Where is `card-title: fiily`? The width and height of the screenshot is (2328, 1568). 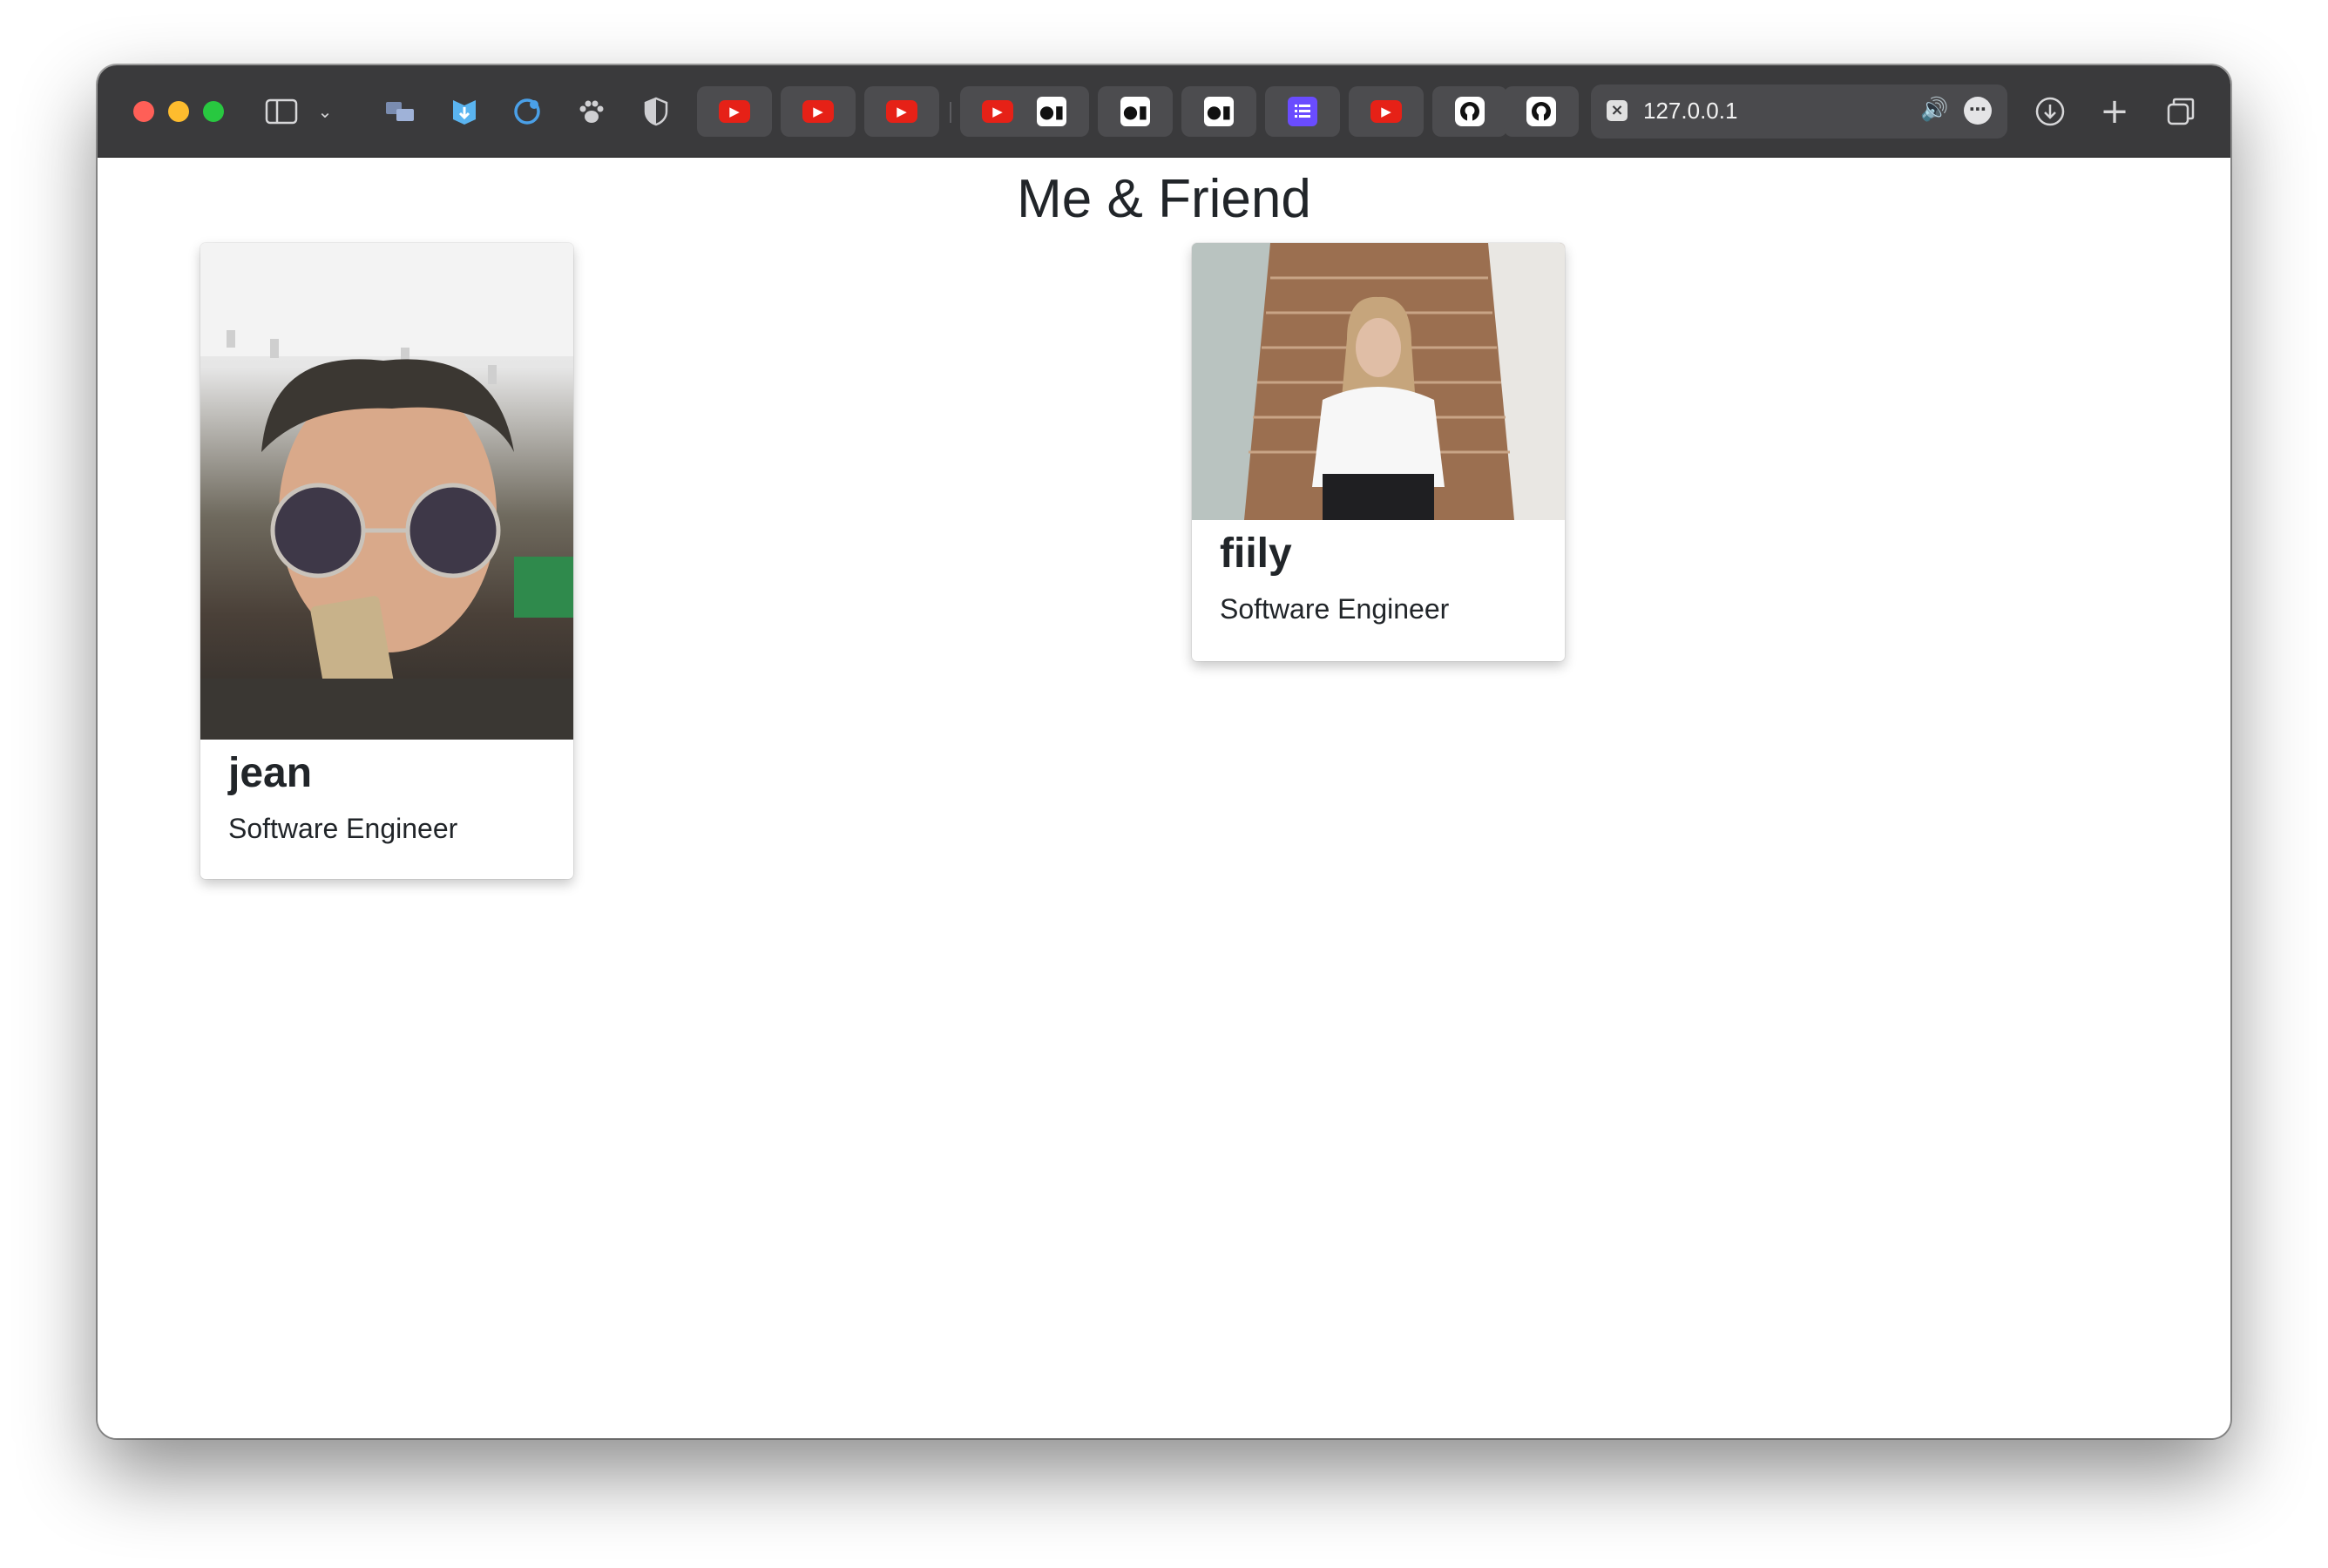 card-title: fiily is located at coordinates (1256, 554).